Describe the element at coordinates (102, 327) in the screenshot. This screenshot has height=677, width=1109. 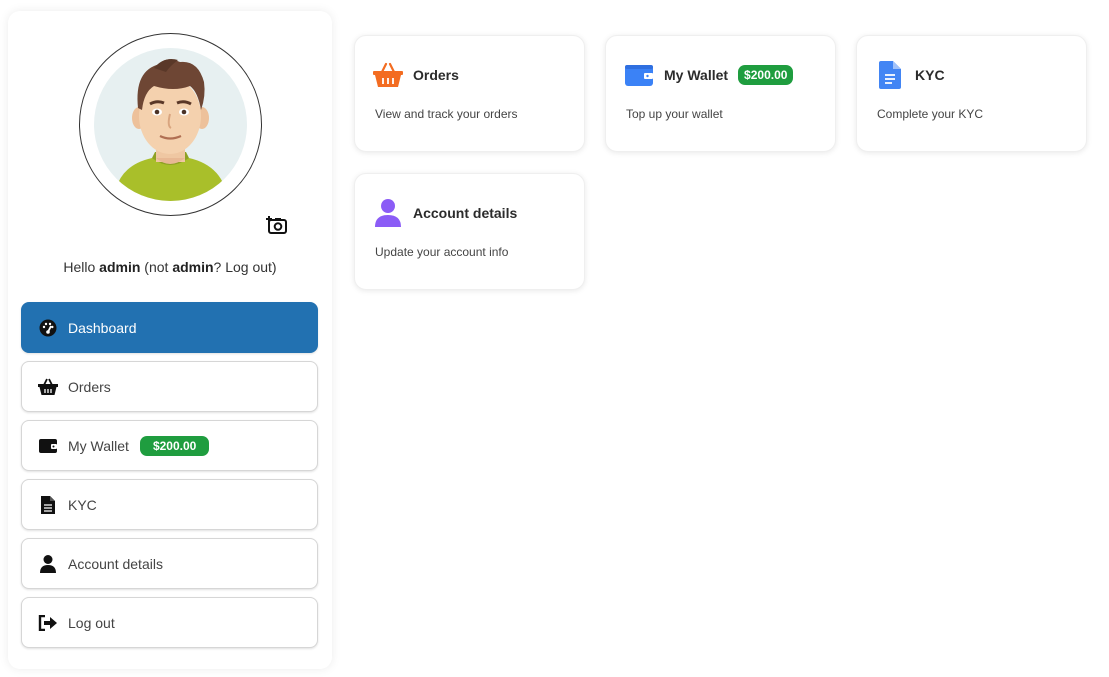
I see `nav-label: Dashboard` at that location.